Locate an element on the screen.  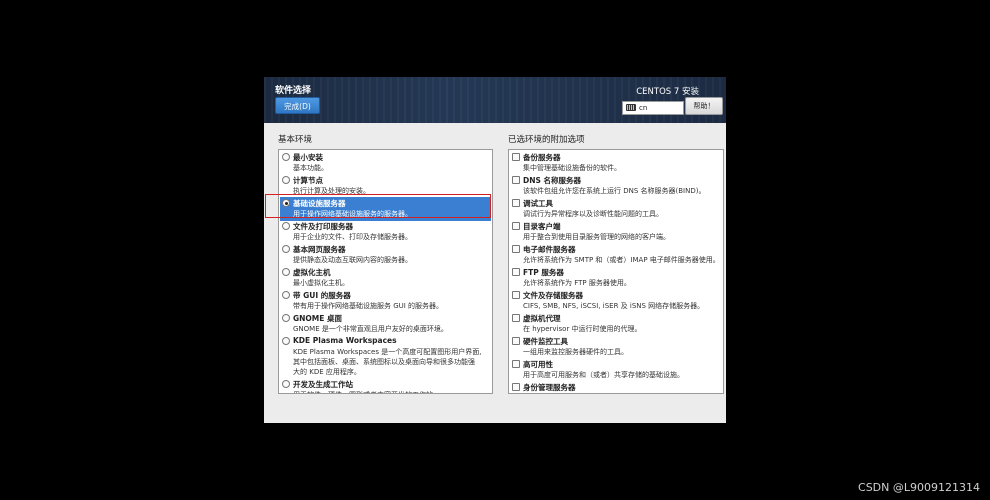
environment-option: 最小安装 基本功能。 is located at coordinates (385, 163).